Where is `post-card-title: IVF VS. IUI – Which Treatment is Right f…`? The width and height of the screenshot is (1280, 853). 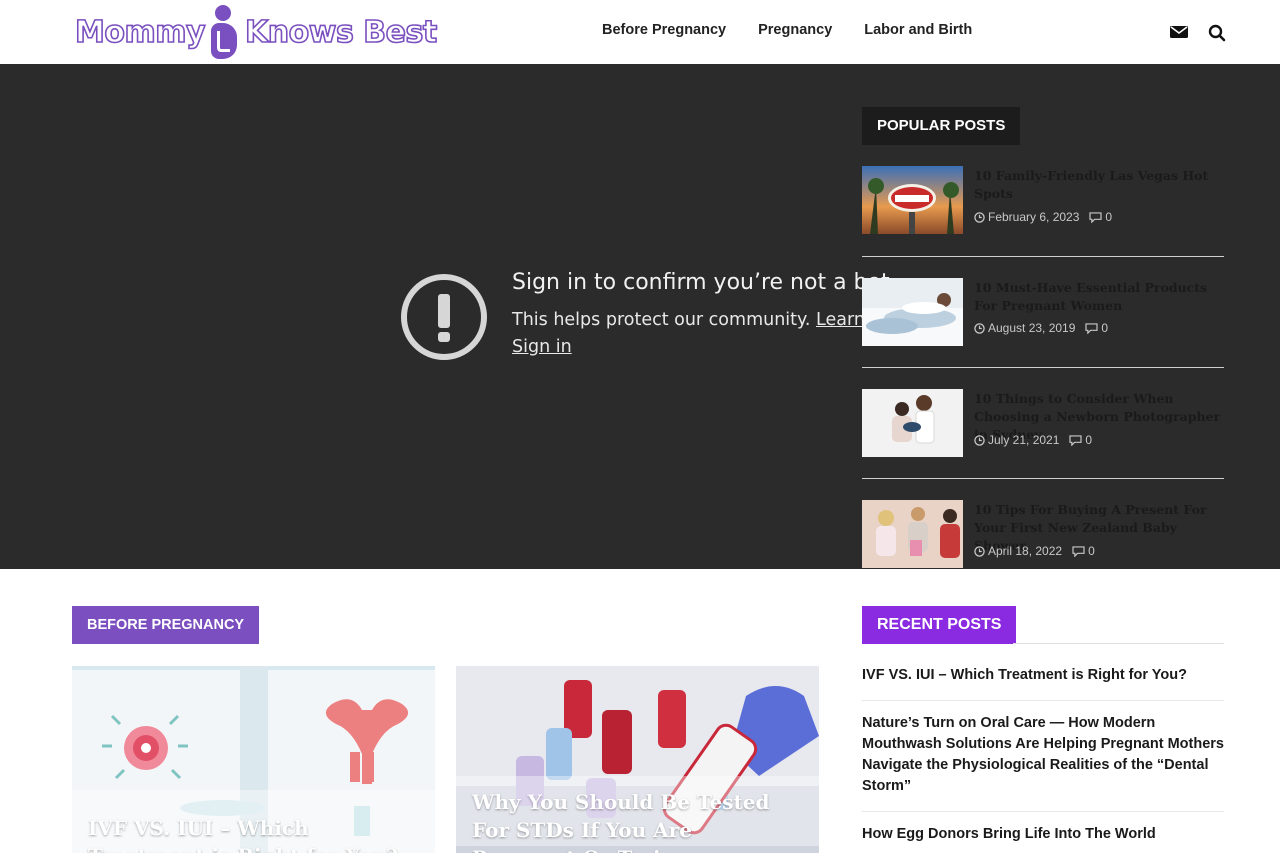 post-card-title: IVF VS. IUI – Which Treatment is Right f… is located at coordinates (253, 833).